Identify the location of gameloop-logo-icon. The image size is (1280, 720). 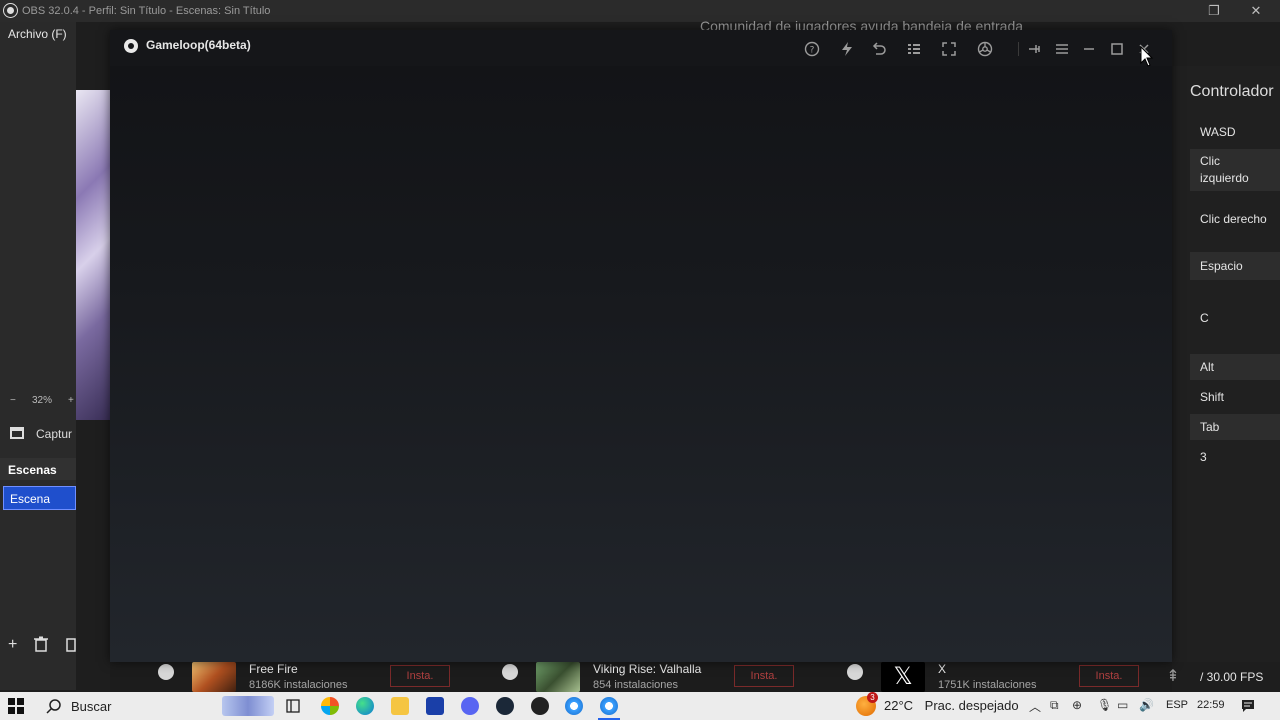
(131, 46).